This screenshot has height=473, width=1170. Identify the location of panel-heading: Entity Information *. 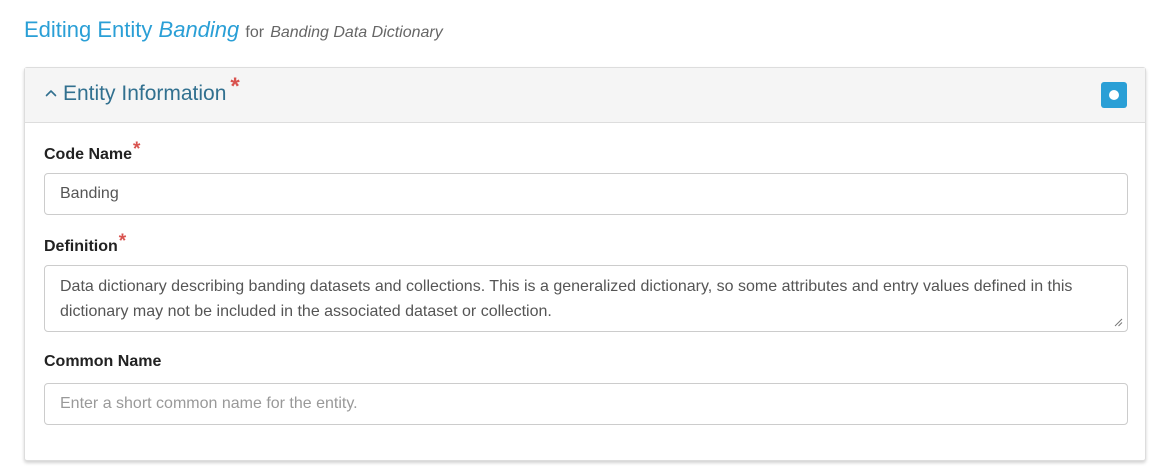
(585, 95).